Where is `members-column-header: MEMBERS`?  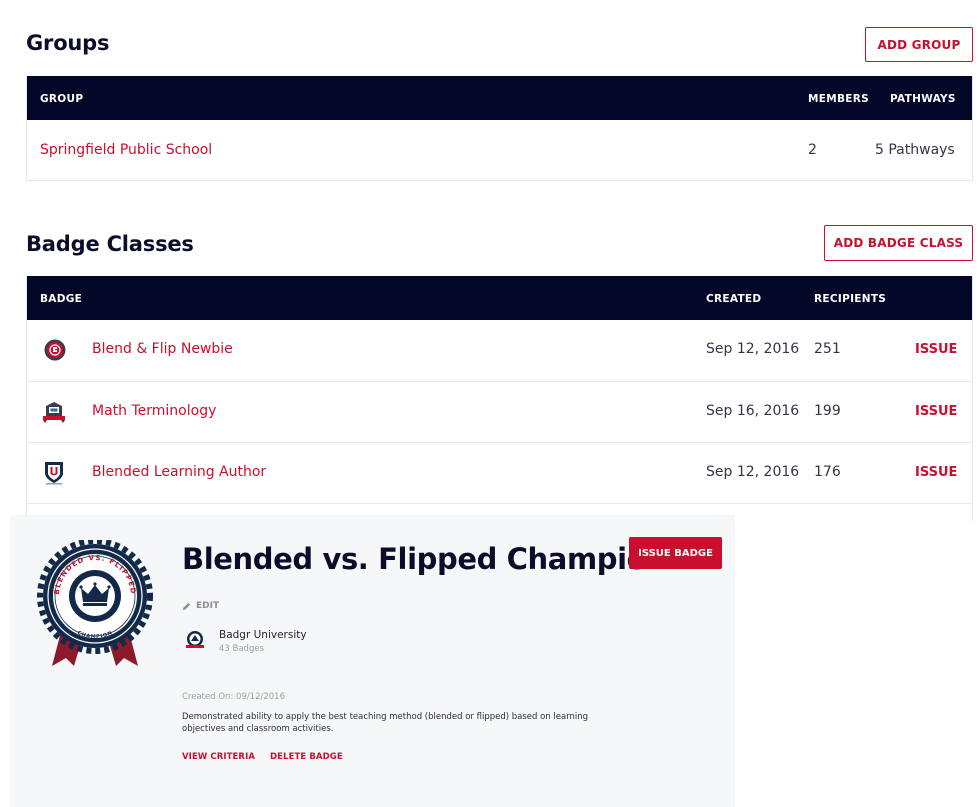
members-column-header: MEMBERS is located at coordinates (838, 99).